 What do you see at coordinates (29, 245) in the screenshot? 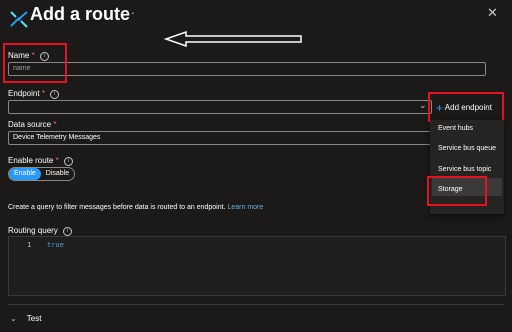
I see `line-number: 1` at bounding box center [29, 245].